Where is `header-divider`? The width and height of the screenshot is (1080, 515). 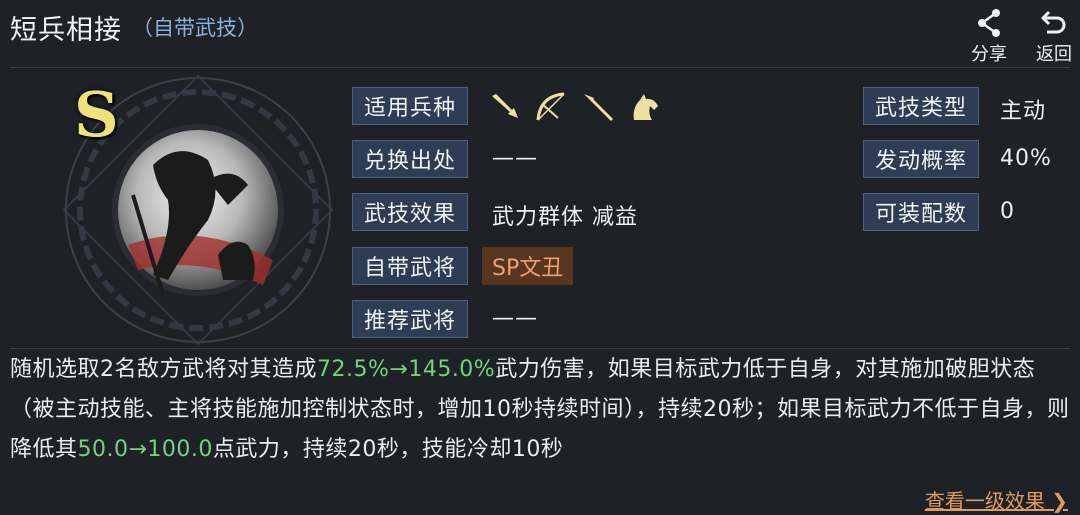 header-divider is located at coordinates (540, 67).